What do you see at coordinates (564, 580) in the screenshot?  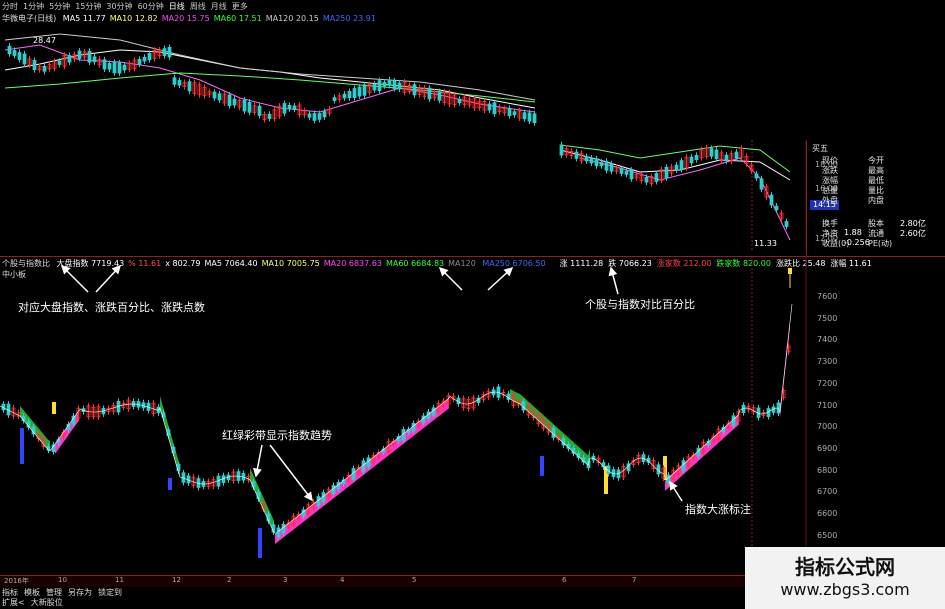 I see `time-axis-label: 6` at bounding box center [564, 580].